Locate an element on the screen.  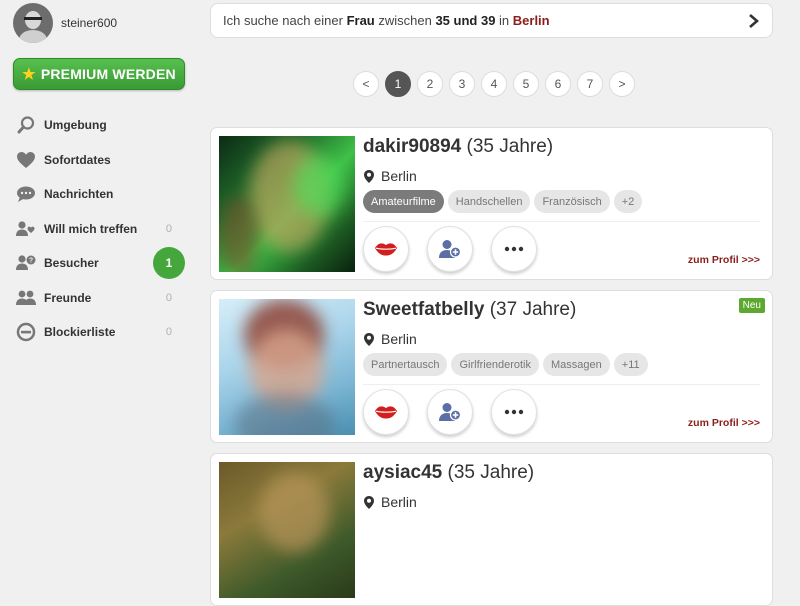
interest-tag: Girlfrienderotik is located at coordinates (495, 364).